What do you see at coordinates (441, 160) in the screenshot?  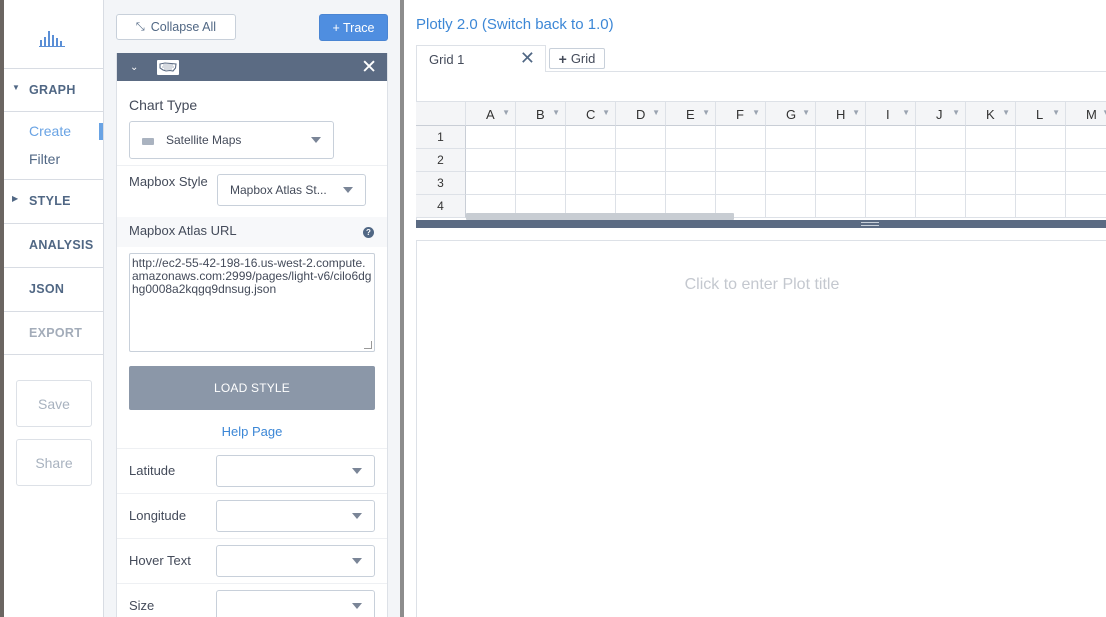 I see `row-header: 2` at bounding box center [441, 160].